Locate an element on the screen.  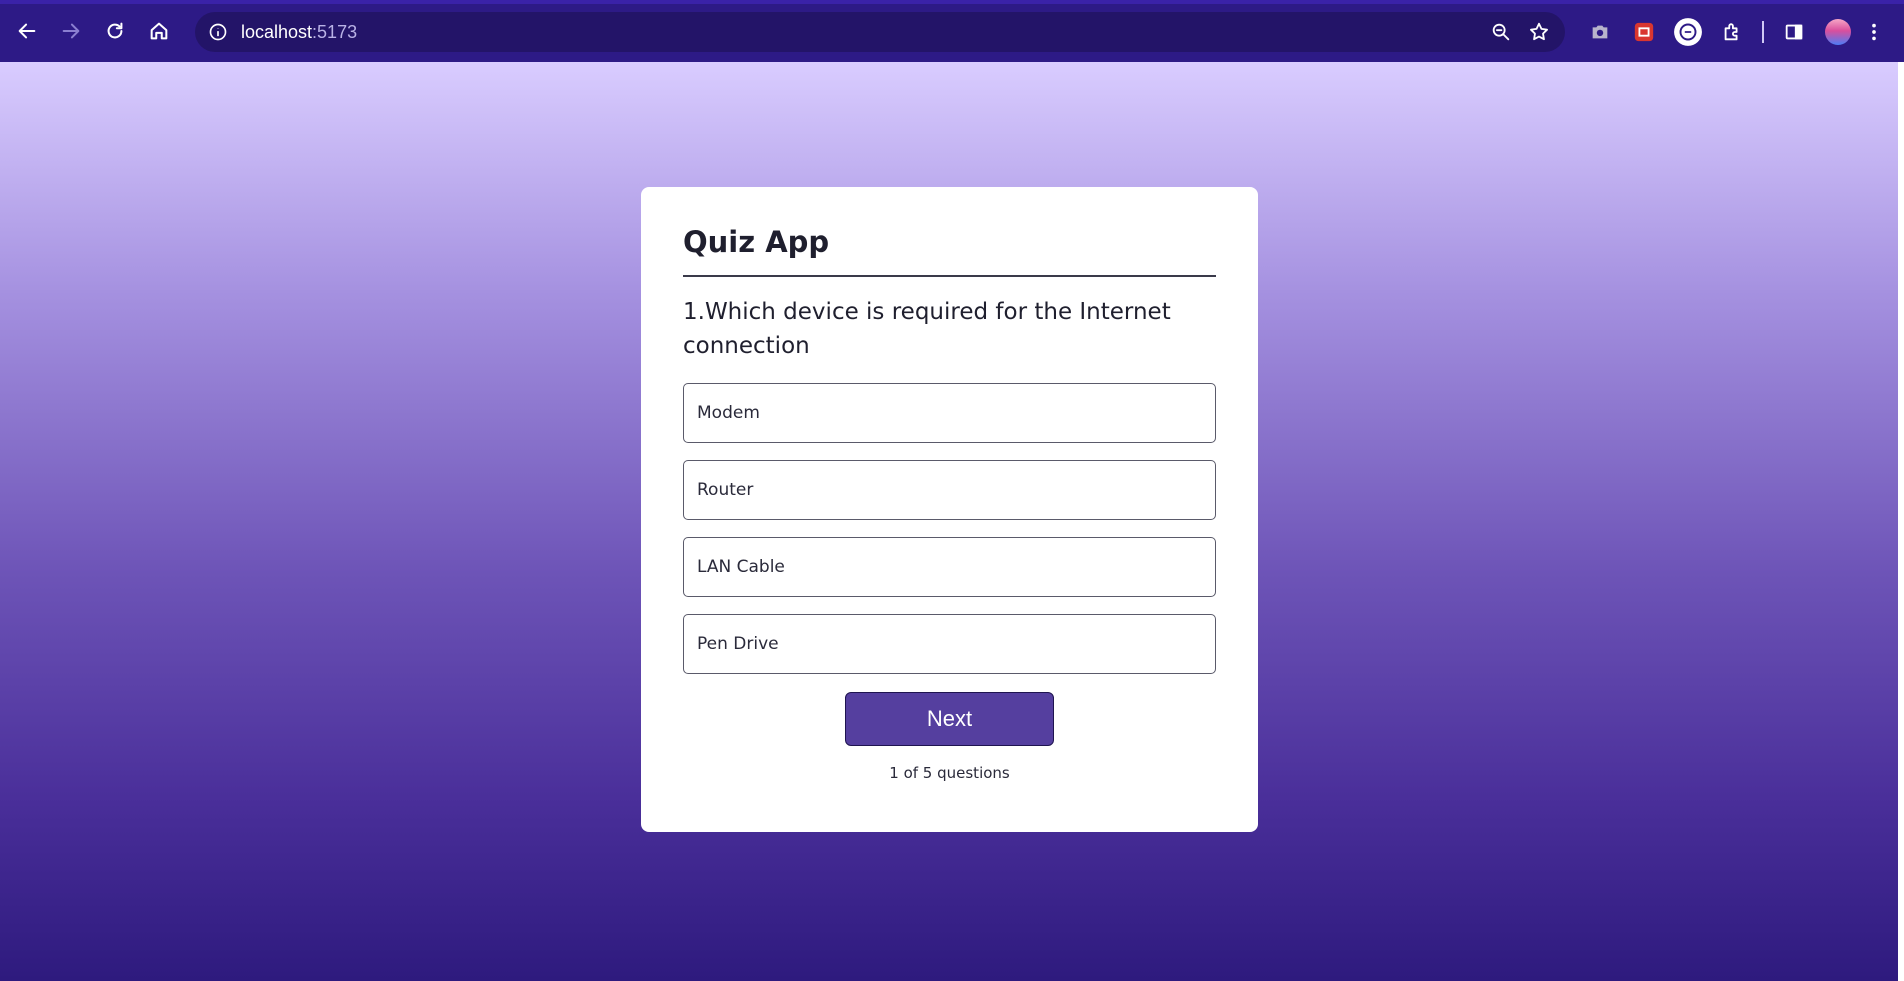
next-button: Next is located at coordinates (949, 719).